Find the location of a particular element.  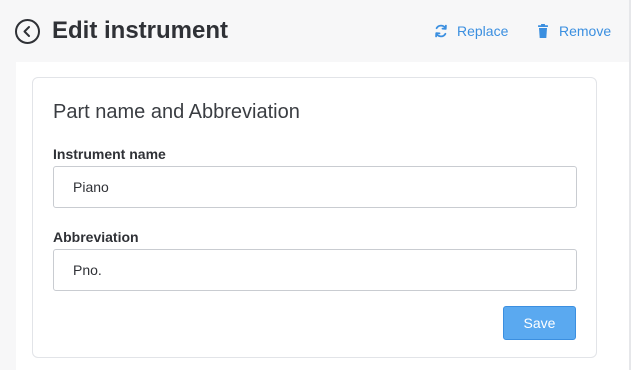

replace-button: Replace is located at coordinates (470, 31).